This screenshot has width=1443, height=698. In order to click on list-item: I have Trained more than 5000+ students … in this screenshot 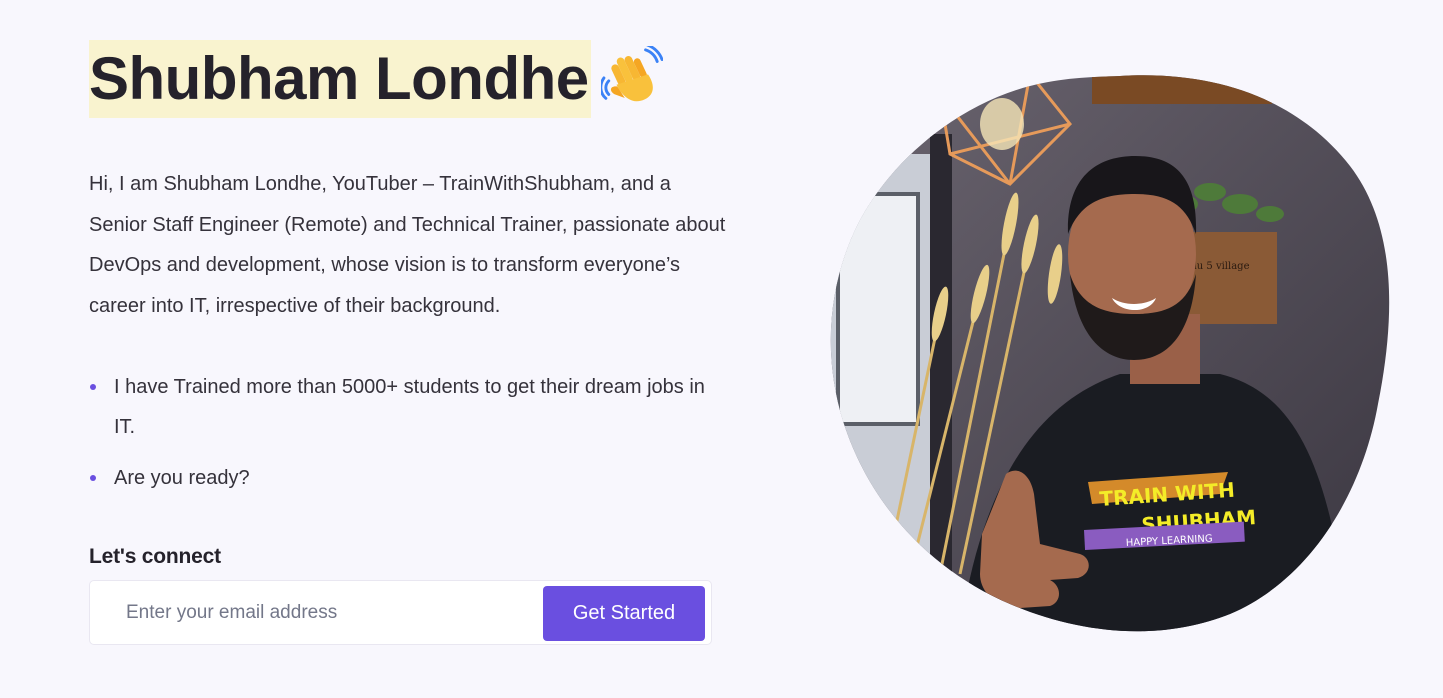, I will do `click(409, 407)`.